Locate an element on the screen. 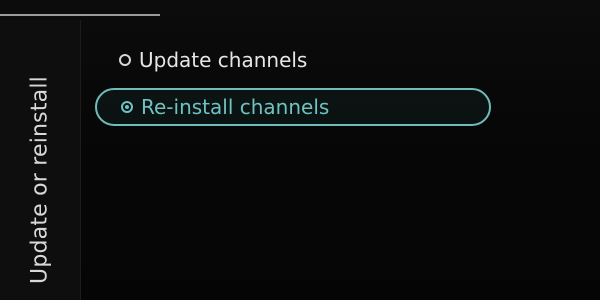 This screenshot has height=300, width=600. radio-unselected-icon is located at coordinates (125, 60).